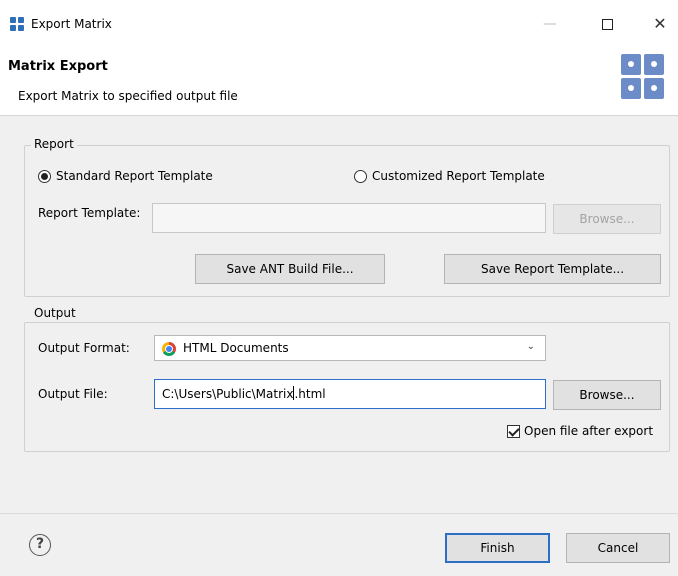  I want to click on minimize-button: —, so click(550, 24).